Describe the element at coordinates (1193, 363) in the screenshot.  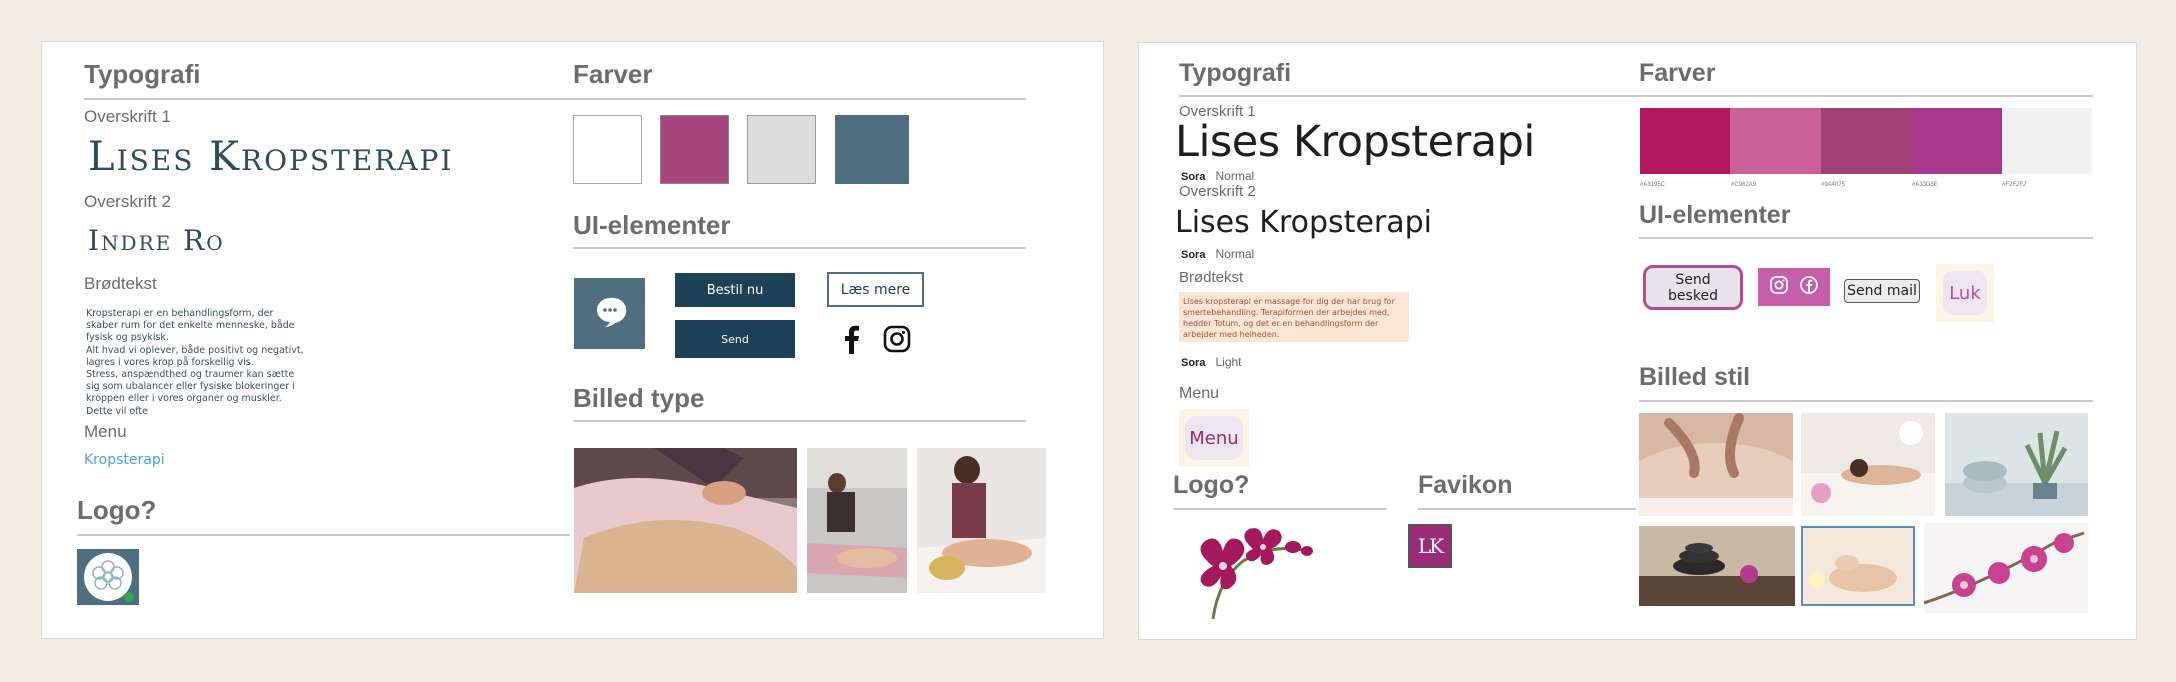
I see `font3-name: Sora` at that location.